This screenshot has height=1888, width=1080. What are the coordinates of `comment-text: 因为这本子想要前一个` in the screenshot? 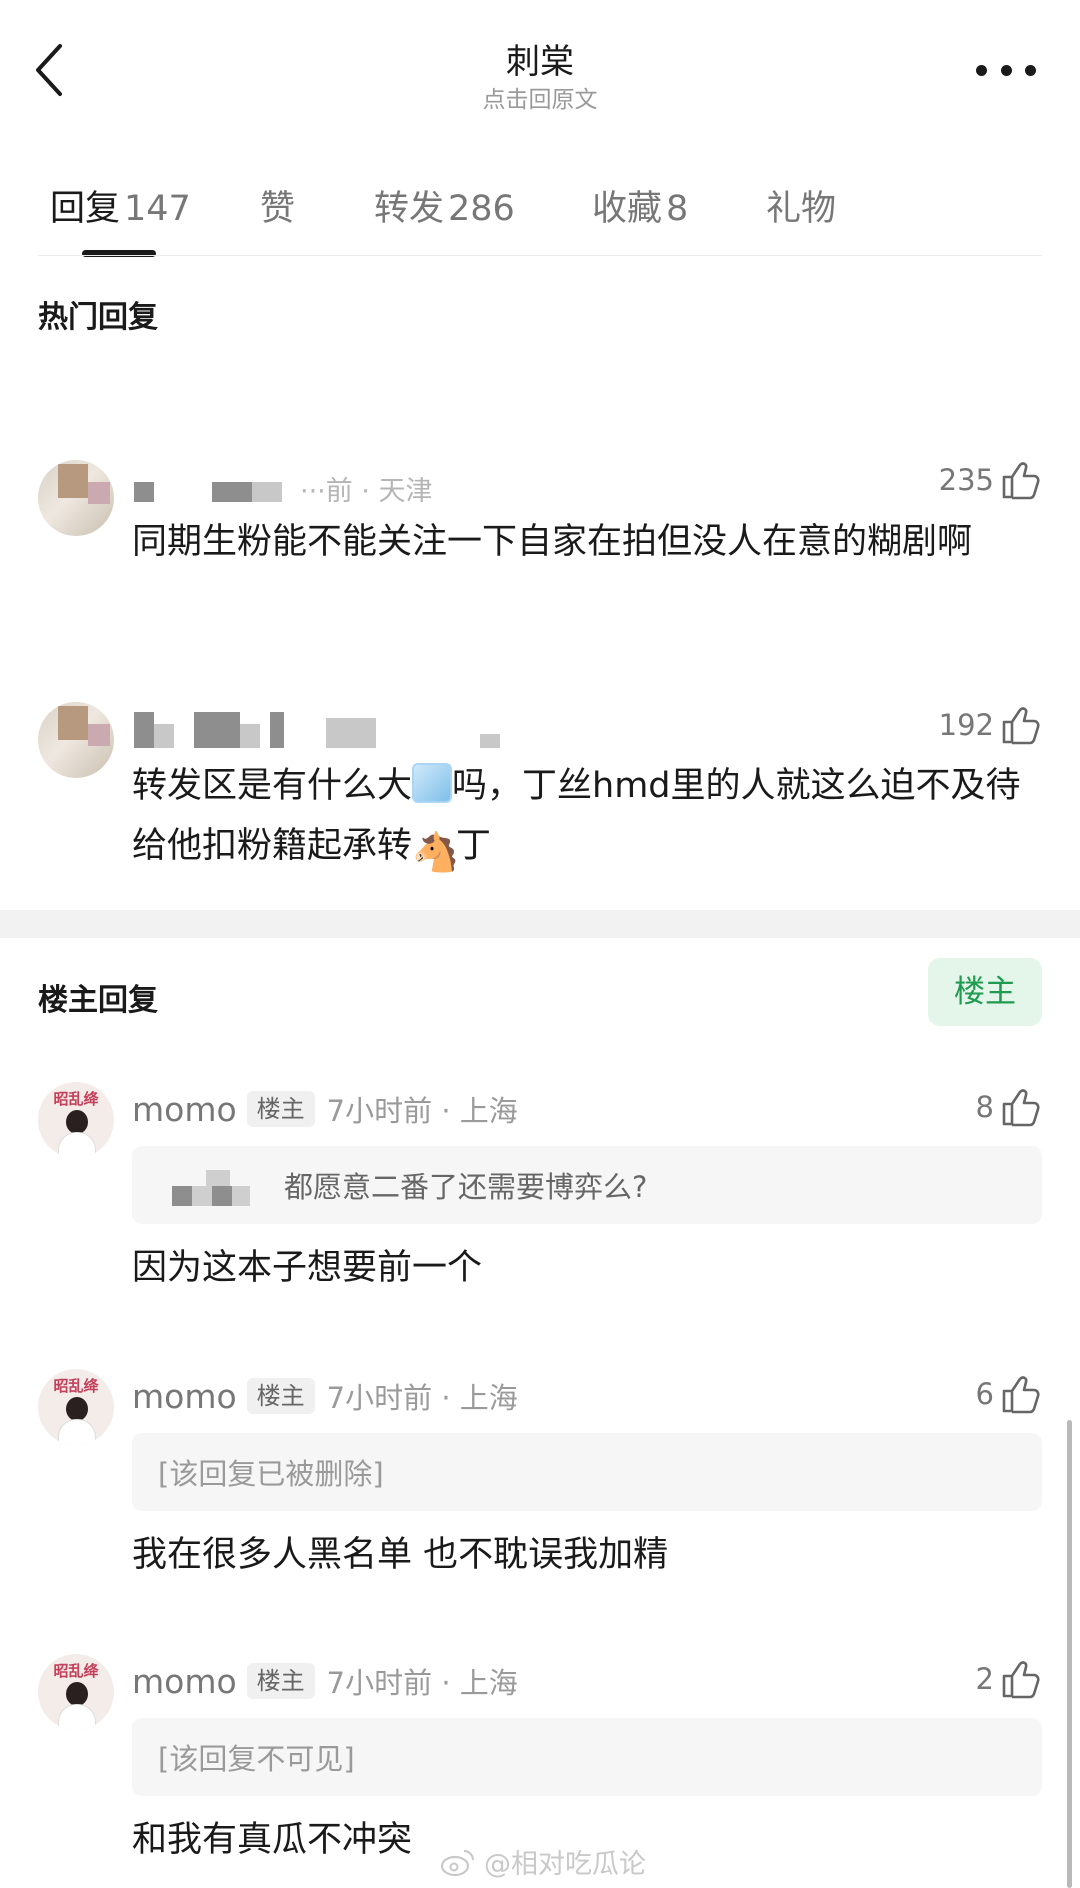 It's located at (307, 1268).